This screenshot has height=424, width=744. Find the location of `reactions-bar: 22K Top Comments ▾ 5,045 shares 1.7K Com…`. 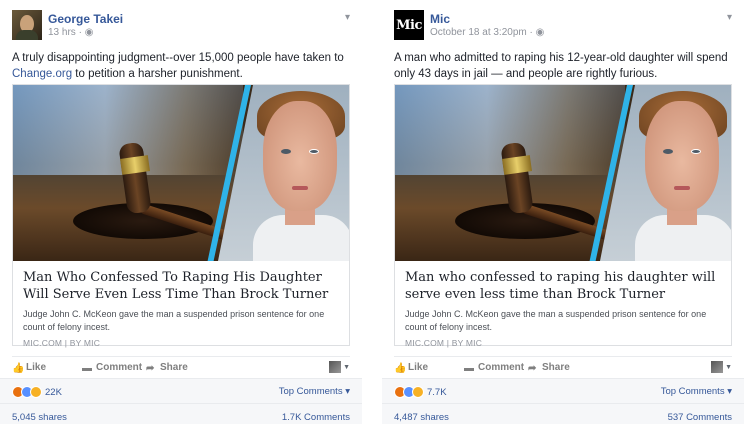

reactions-bar: 22K Top Comments ▾ 5,045 shares 1.7K Com… is located at coordinates (181, 401).